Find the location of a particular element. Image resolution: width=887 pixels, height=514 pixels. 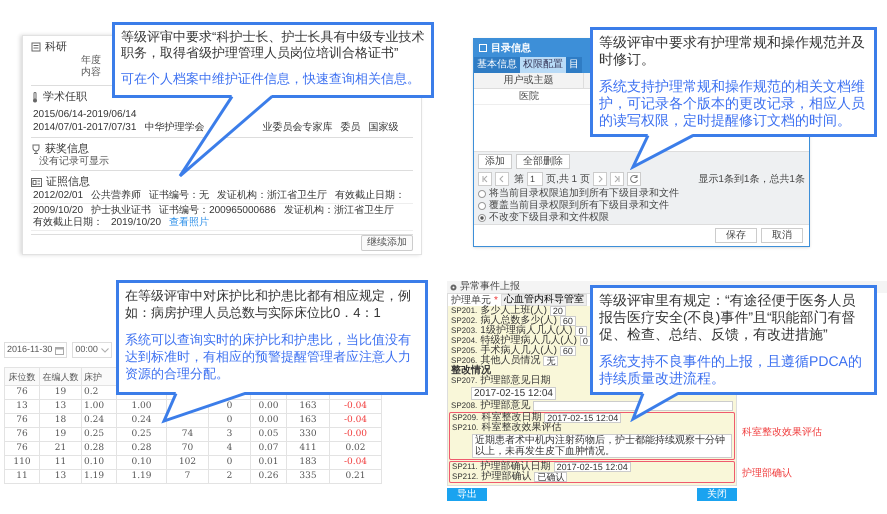

feature-text: 系统可以查询实时的床护比和护患比，当比值没有达到标准时，有相应的预警提醒管理者应注意人力资源的合理分配。 is located at coordinates (268, 356).